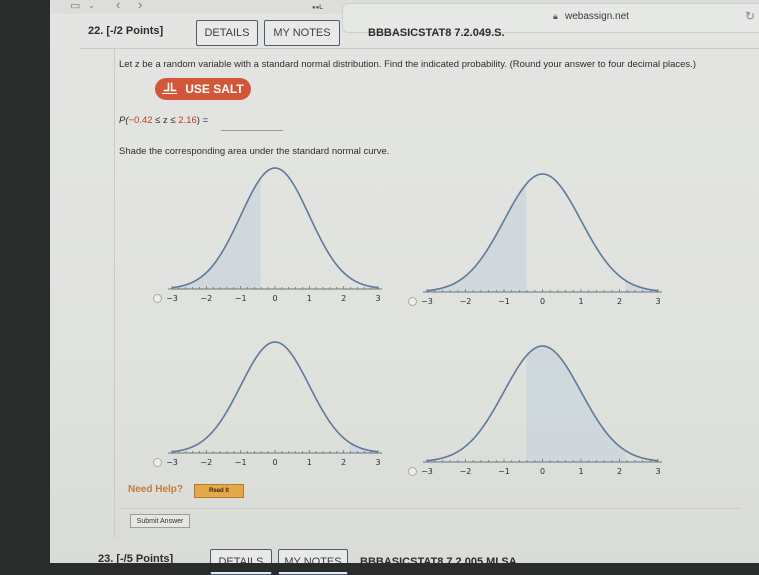 The image size is (759, 575). What do you see at coordinates (436, 33) in the screenshot?
I see `question-code: BBBASICSTAT8 7.2.049.S.` at bounding box center [436, 33].